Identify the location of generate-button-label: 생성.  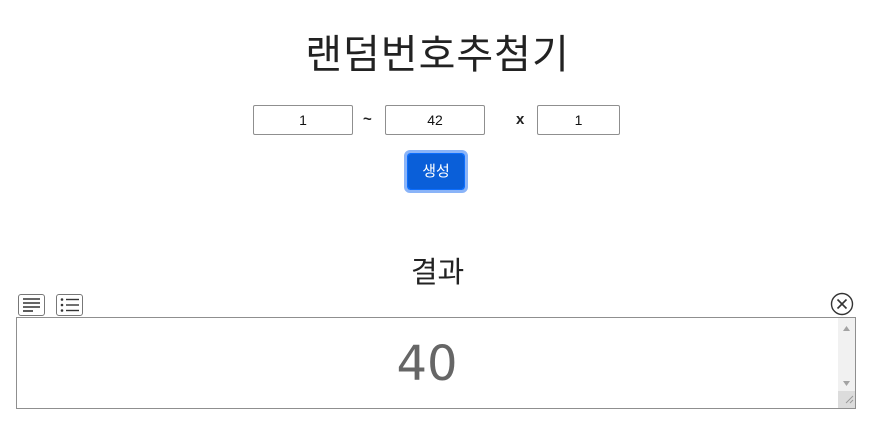
(436, 171).